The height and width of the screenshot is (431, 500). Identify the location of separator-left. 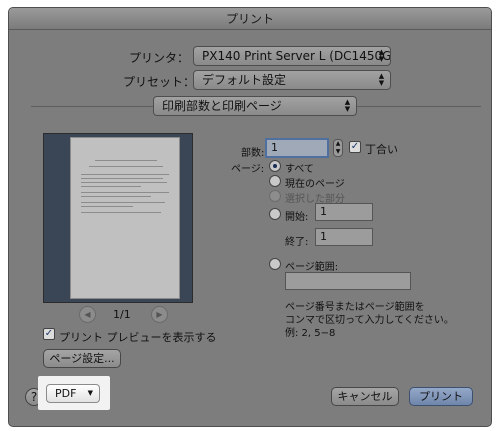
(92, 106).